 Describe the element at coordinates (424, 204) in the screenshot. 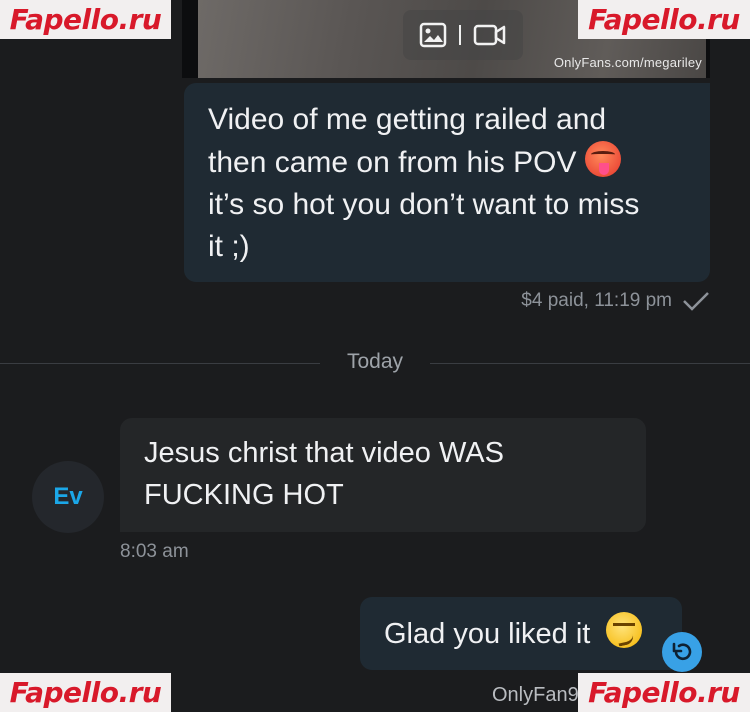

I see `message-line: it’s so hot you don’t want to miss` at that location.